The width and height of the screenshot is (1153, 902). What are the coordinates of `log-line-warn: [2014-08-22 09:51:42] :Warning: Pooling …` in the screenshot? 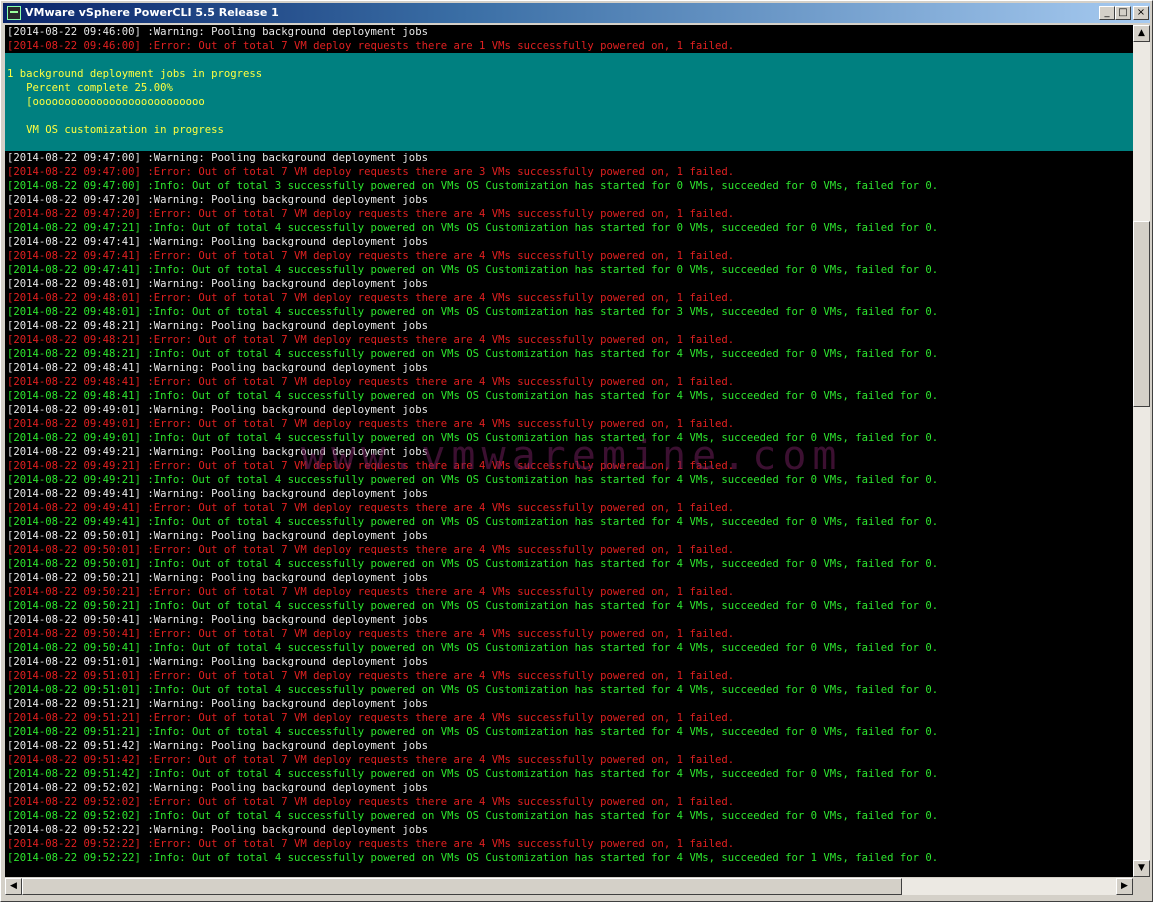 It's located at (217, 746).